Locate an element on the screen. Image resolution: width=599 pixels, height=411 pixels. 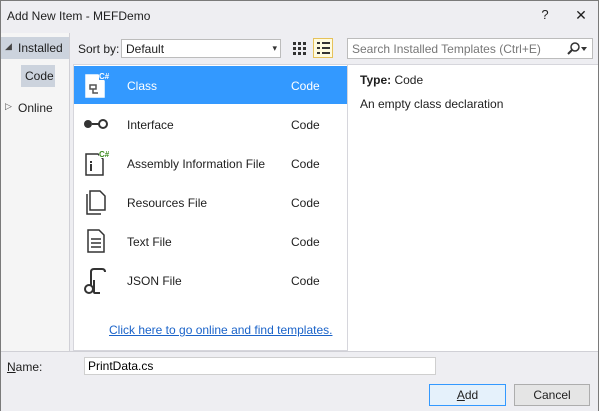
search-icon is located at coordinates (577, 49).